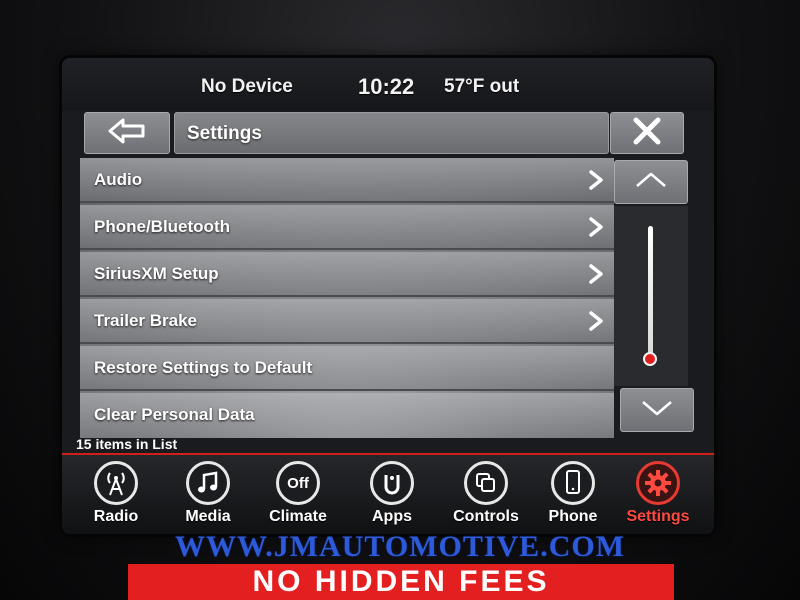 This screenshot has width=800, height=600. What do you see at coordinates (482, 86) in the screenshot?
I see `outside-temperature: 57°F out` at bounding box center [482, 86].